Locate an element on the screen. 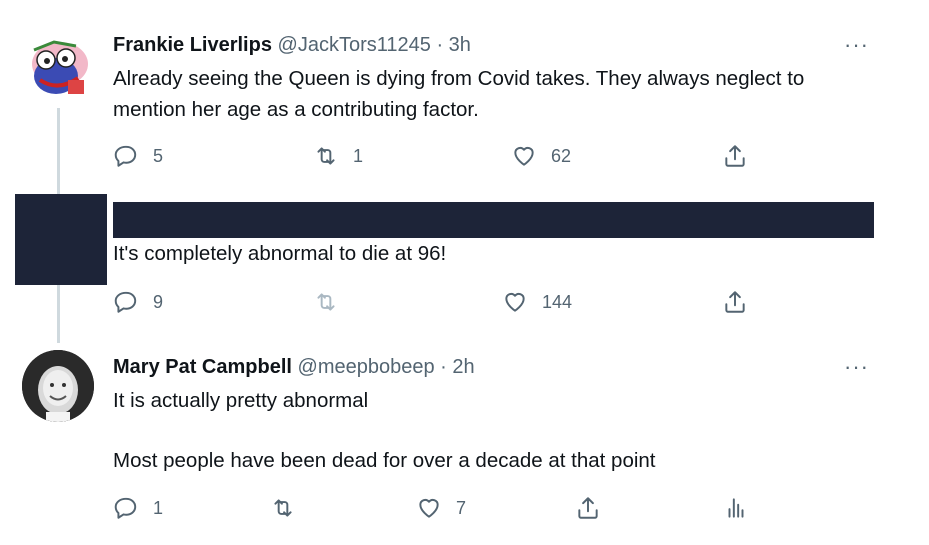 The width and height of the screenshot is (929, 545). reply-button: 9 is located at coordinates (138, 302).